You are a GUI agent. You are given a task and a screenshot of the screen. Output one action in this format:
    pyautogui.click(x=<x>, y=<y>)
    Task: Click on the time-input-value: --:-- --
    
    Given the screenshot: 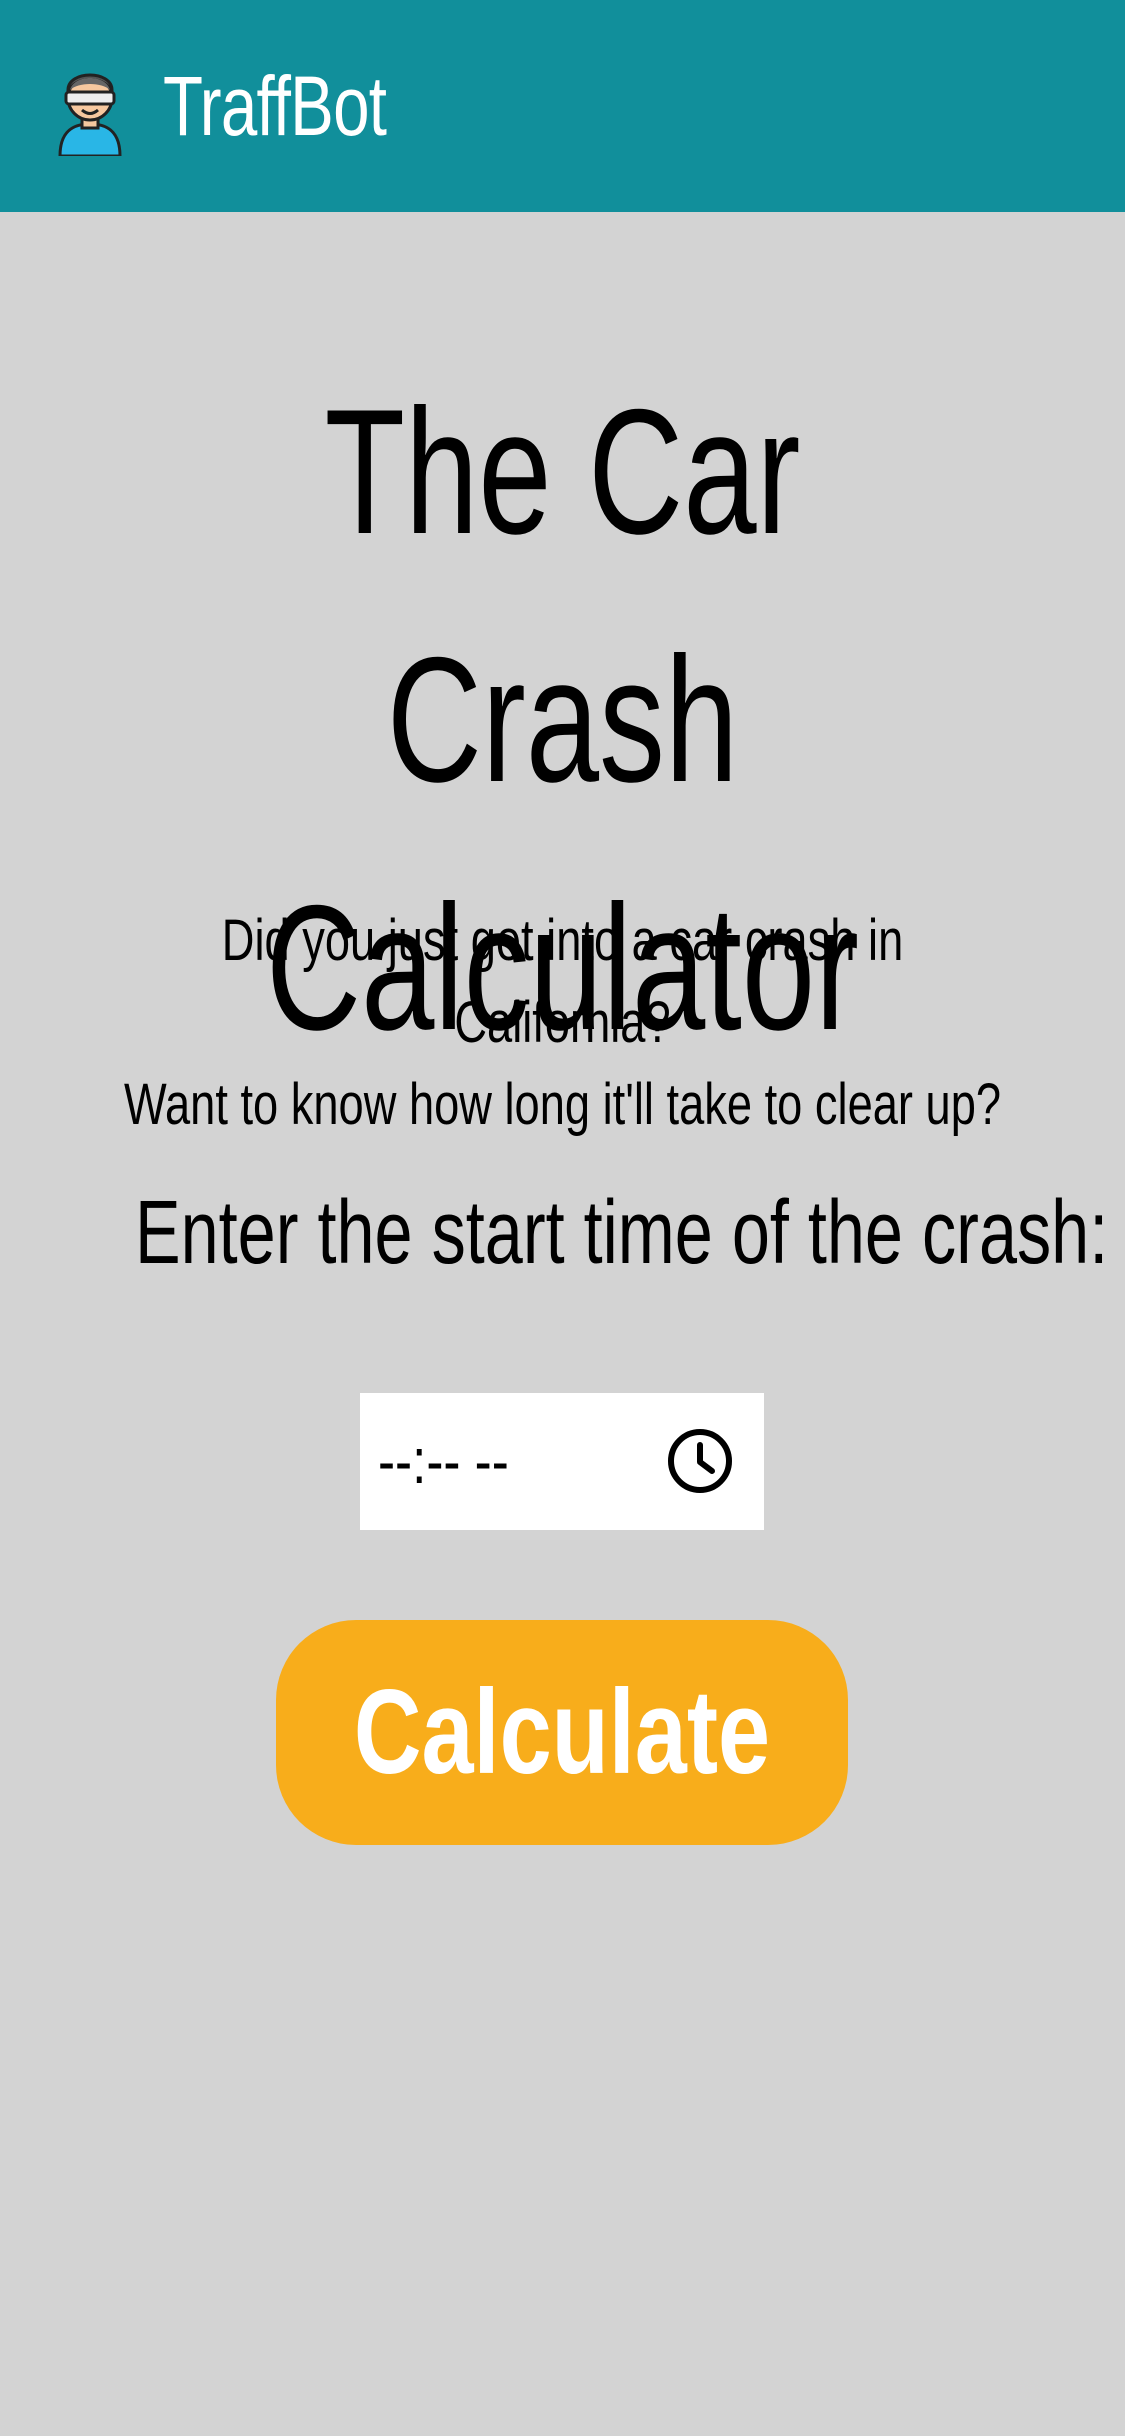 What is the action you would take?
    pyautogui.click(x=443, y=1461)
    